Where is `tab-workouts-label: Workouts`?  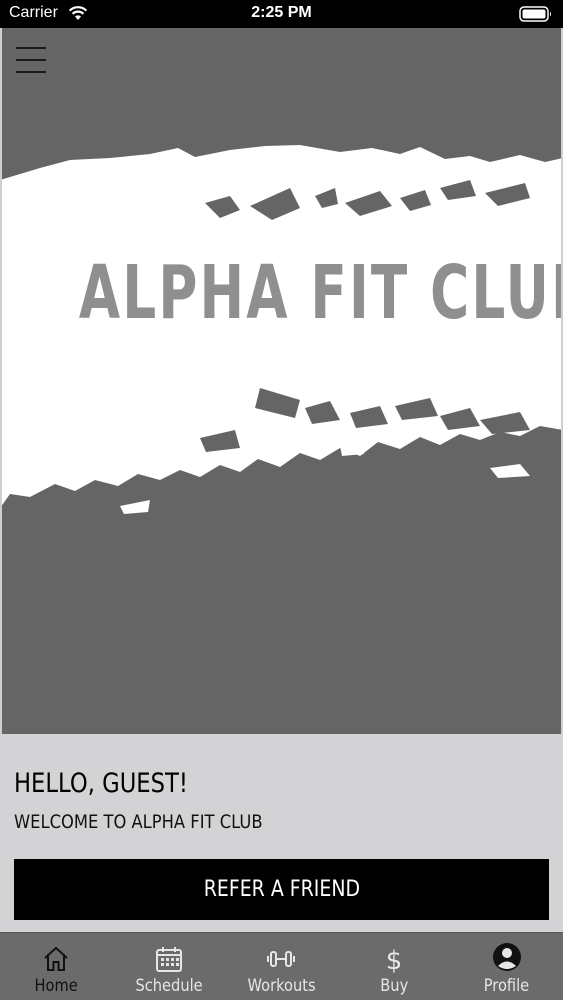
tab-workouts-label: Workouts is located at coordinates (281, 986).